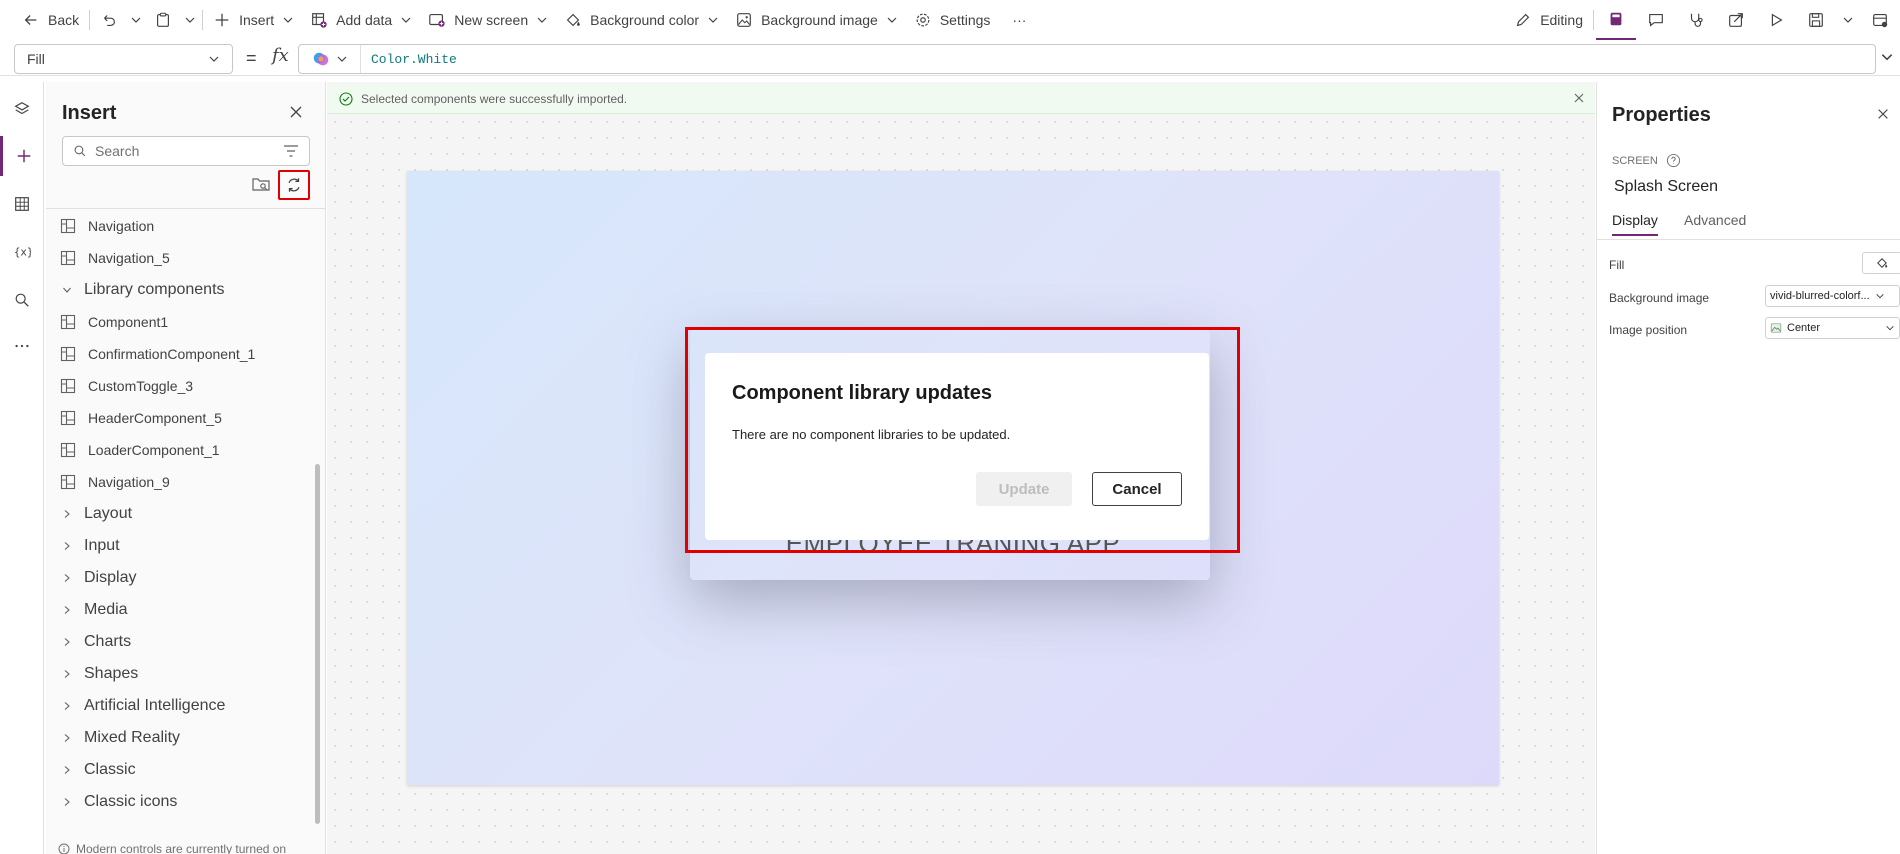 The image size is (1900, 854). I want to click on comment-icon, so click(1656, 20).